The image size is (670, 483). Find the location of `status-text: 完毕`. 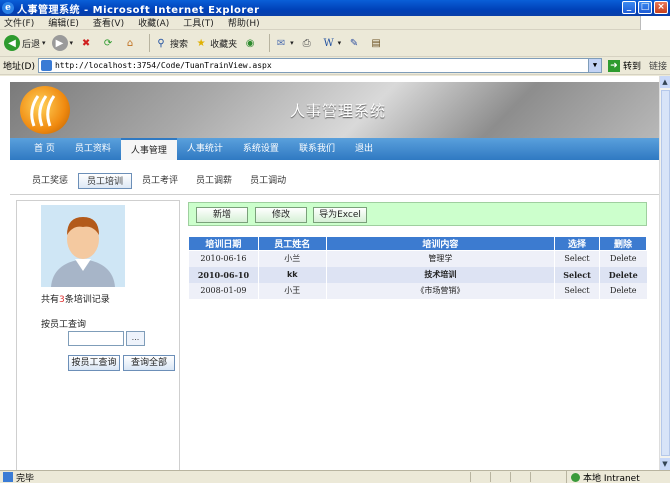

status-text: 完毕 is located at coordinates (25, 478).